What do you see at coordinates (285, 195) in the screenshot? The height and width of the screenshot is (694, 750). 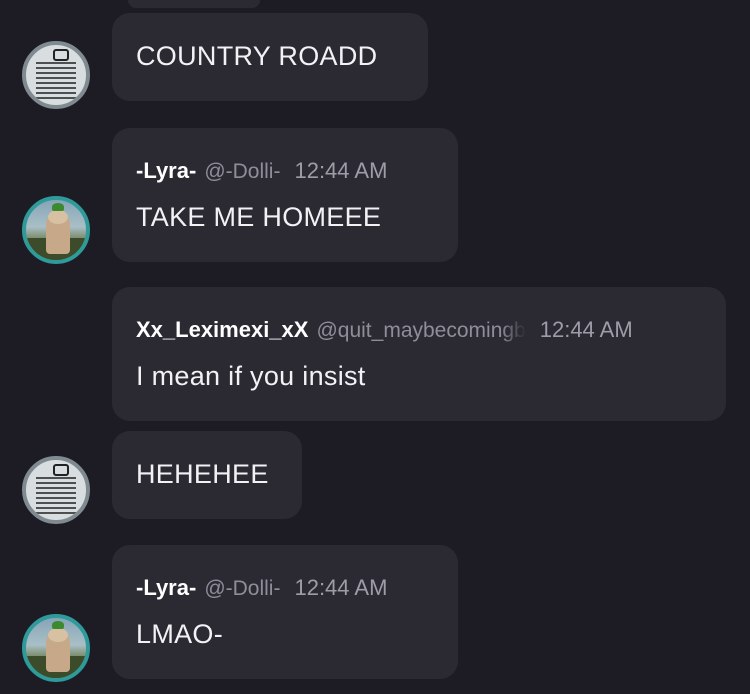 I see `message-bubble: -Lyra- @-Dolli- 12:44 AM TAKE ME HOMEEE` at bounding box center [285, 195].